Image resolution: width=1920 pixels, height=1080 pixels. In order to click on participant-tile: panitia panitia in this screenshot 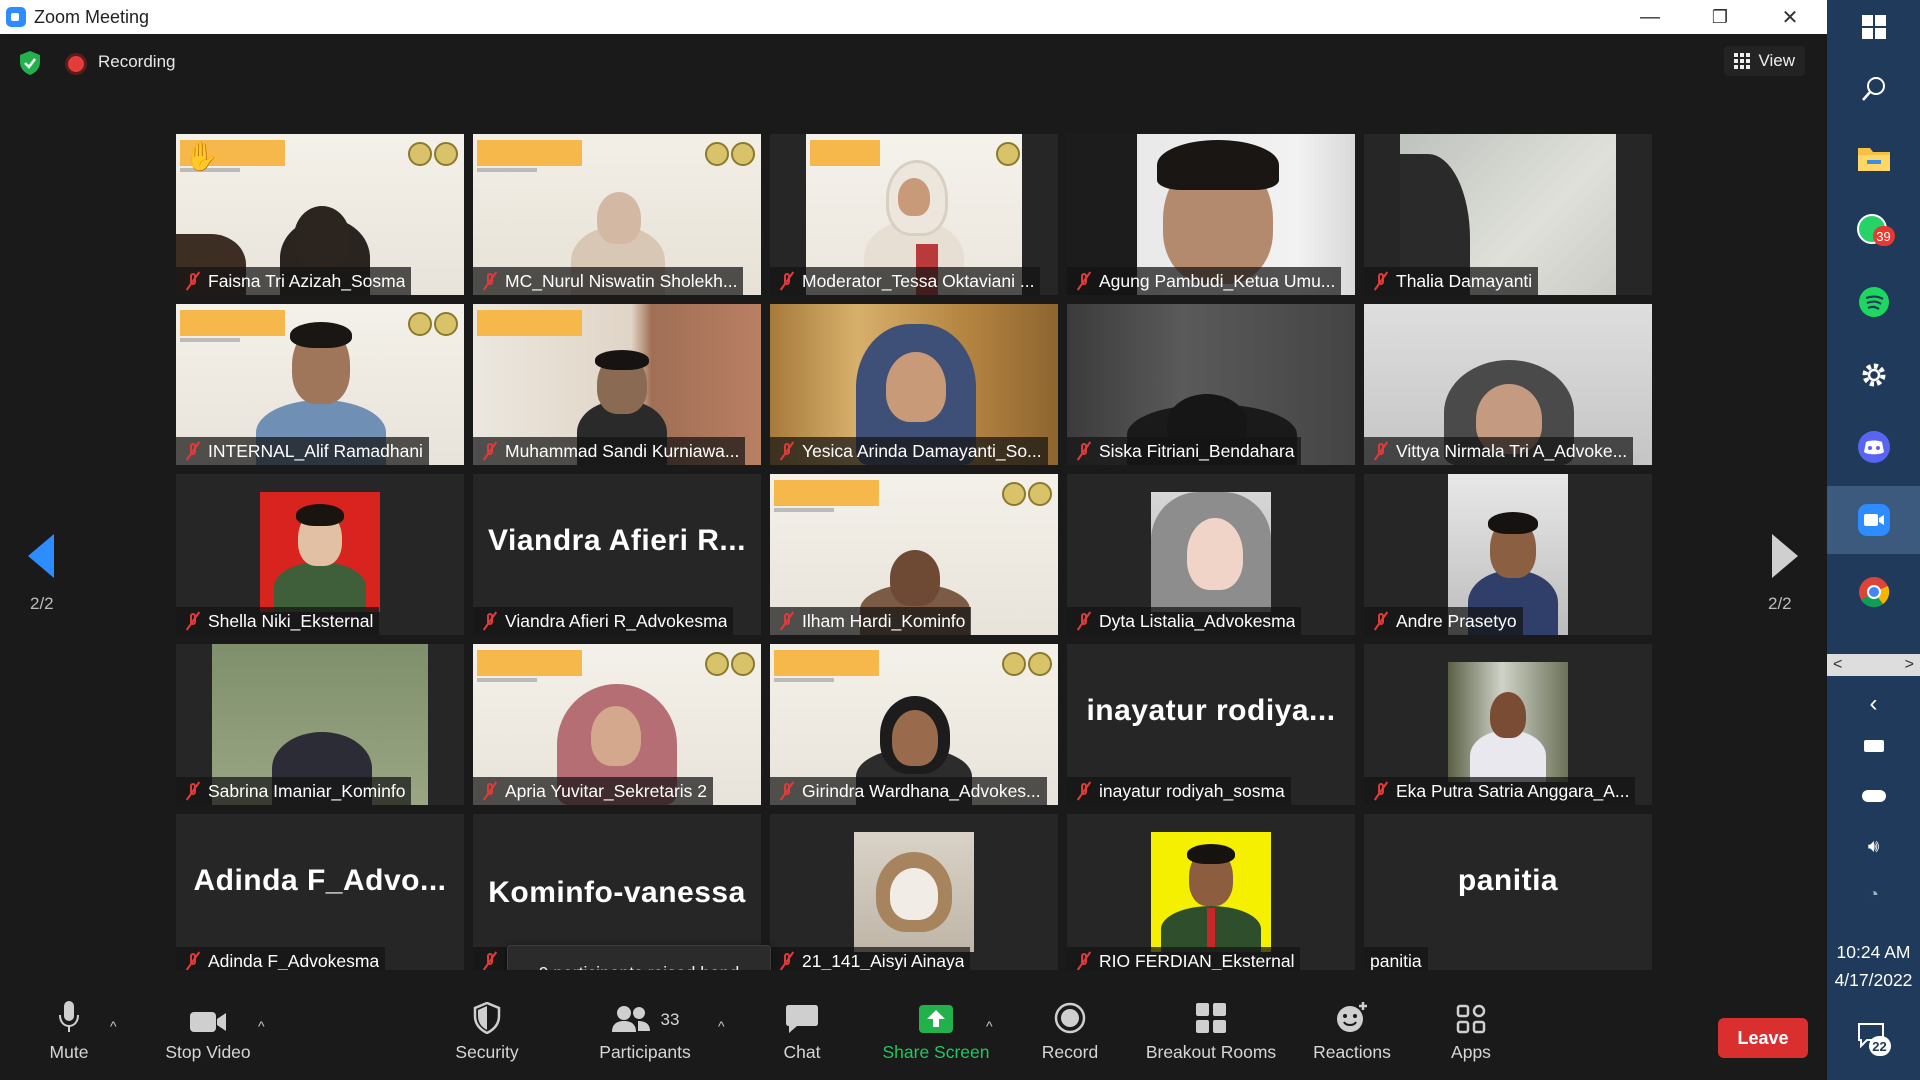, I will do `click(1508, 894)`.